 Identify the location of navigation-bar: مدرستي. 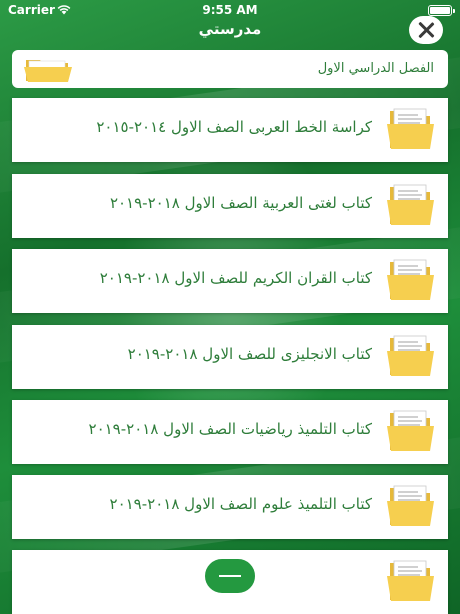
(230, 32).